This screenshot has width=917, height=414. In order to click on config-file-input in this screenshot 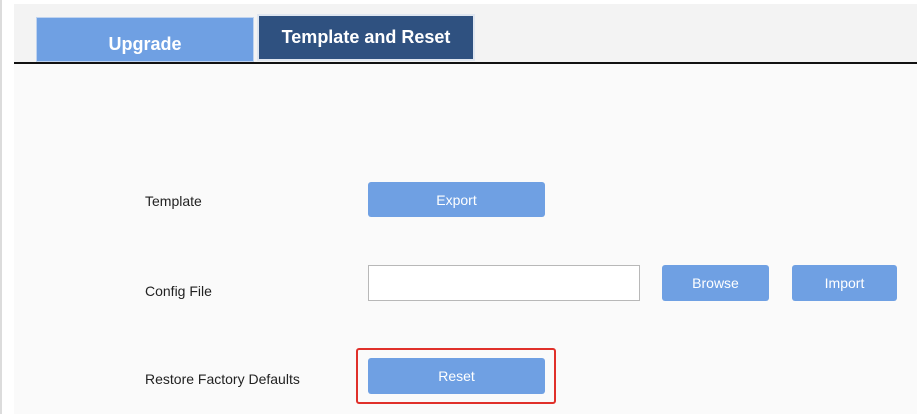, I will do `click(504, 283)`.